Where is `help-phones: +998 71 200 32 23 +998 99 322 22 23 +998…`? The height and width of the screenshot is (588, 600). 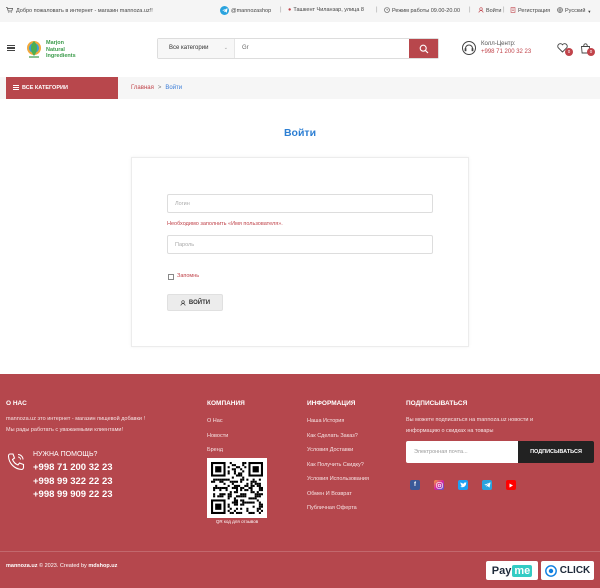
help-phones: +998 71 200 32 23 +998 99 322 22 23 +998… is located at coordinates (73, 481).